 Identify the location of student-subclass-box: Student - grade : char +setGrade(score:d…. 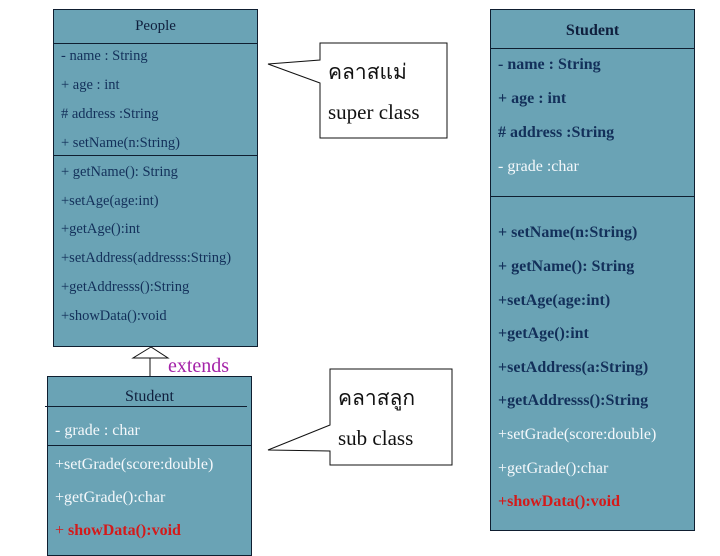
(148, 466).